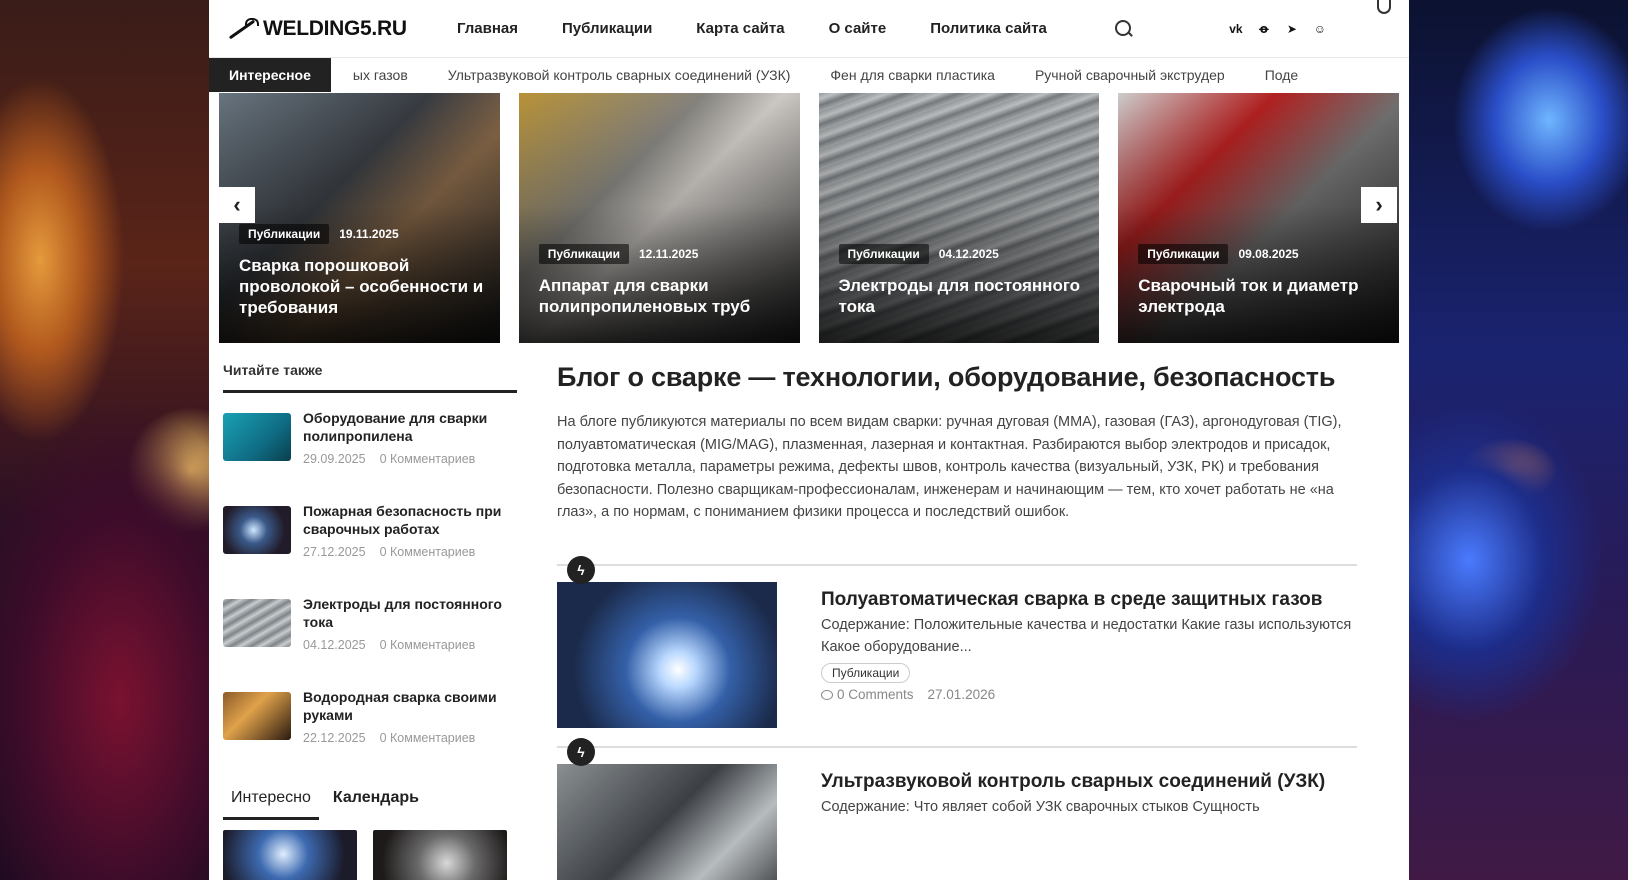 Image resolution: width=1628 pixels, height=880 pixels. I want to click on nav-policy: Политика сайта, so click(988, 28).